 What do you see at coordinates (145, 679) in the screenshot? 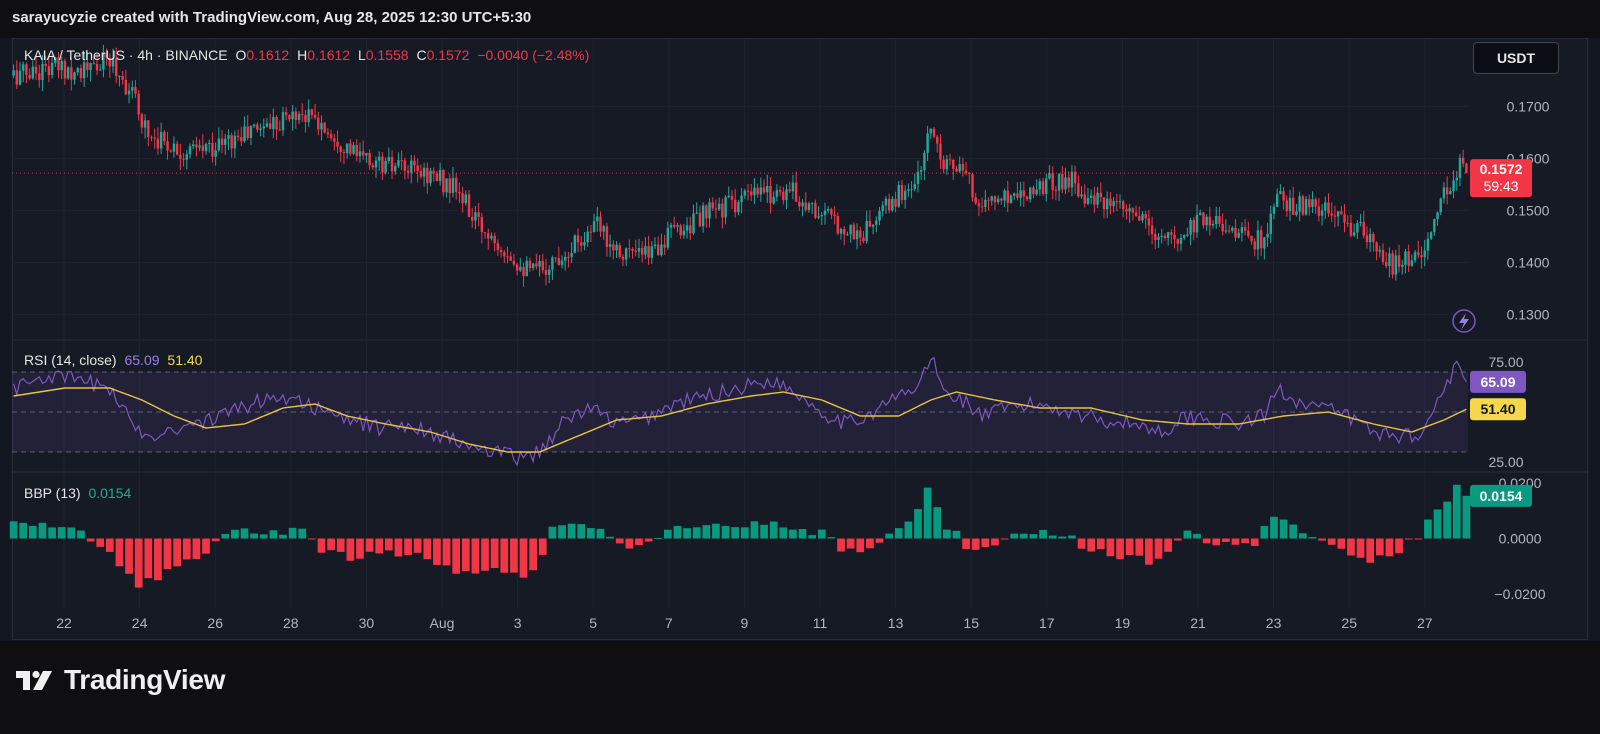
I see `tradingview-logo-text: TradingView` at bounding box center [145, 679].